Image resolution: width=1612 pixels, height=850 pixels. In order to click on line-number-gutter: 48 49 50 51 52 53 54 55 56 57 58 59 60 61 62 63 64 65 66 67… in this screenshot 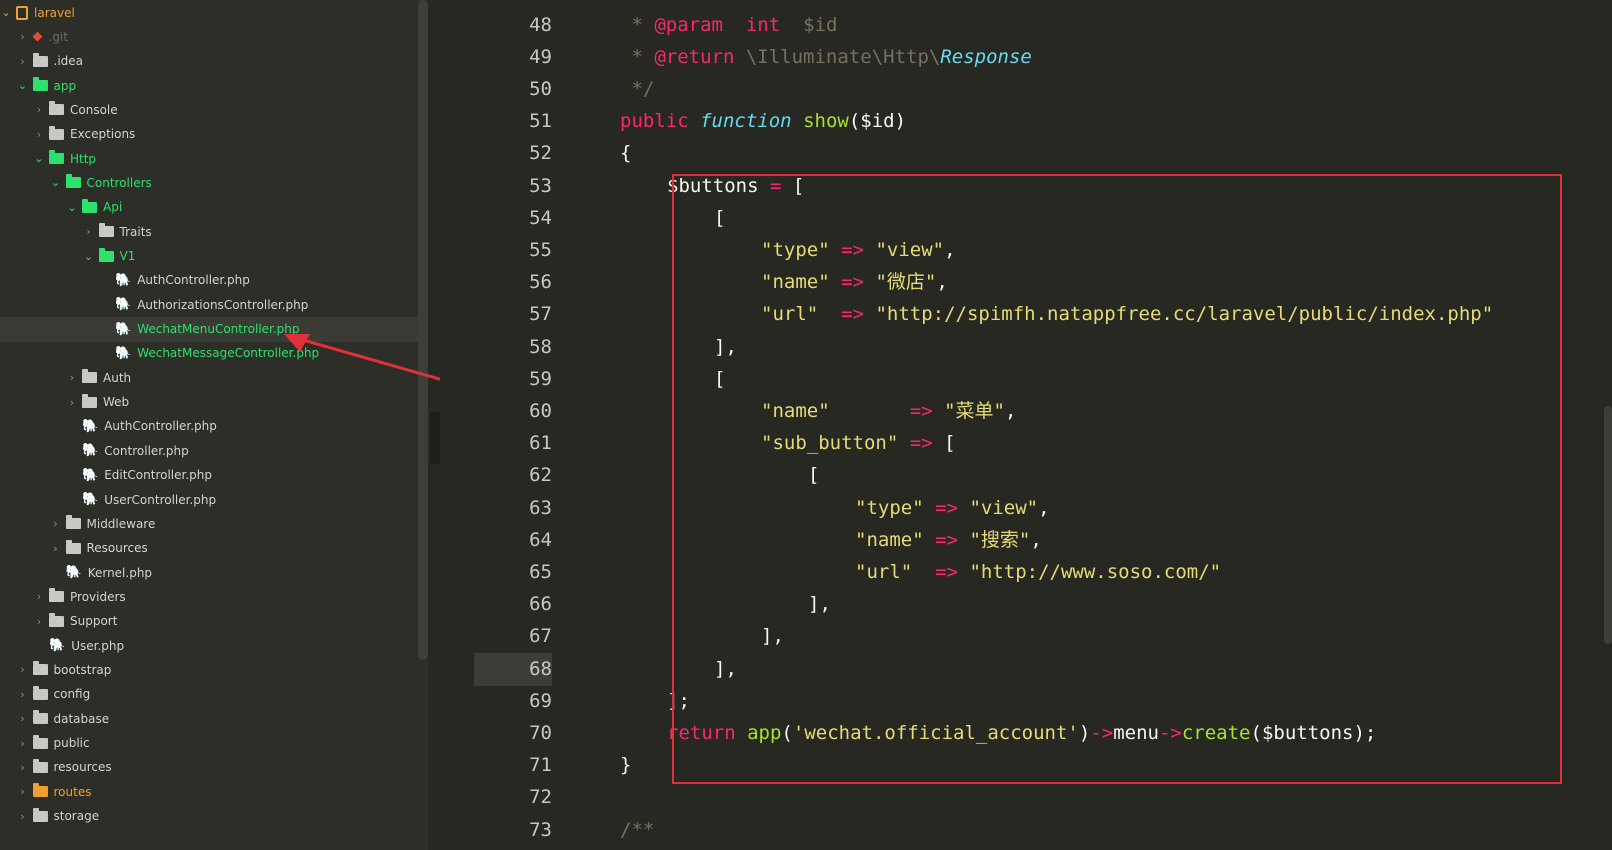, I will do `click(516, 425)`.